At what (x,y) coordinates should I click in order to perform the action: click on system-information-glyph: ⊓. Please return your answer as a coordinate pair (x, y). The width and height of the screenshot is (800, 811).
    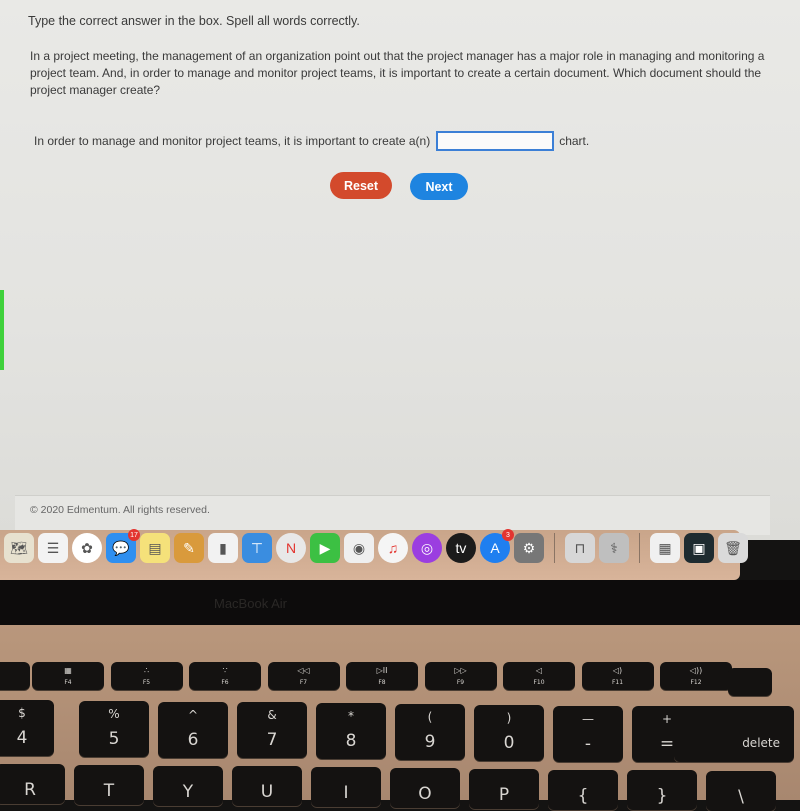
    Looking at the image, I should click on (580, 547).